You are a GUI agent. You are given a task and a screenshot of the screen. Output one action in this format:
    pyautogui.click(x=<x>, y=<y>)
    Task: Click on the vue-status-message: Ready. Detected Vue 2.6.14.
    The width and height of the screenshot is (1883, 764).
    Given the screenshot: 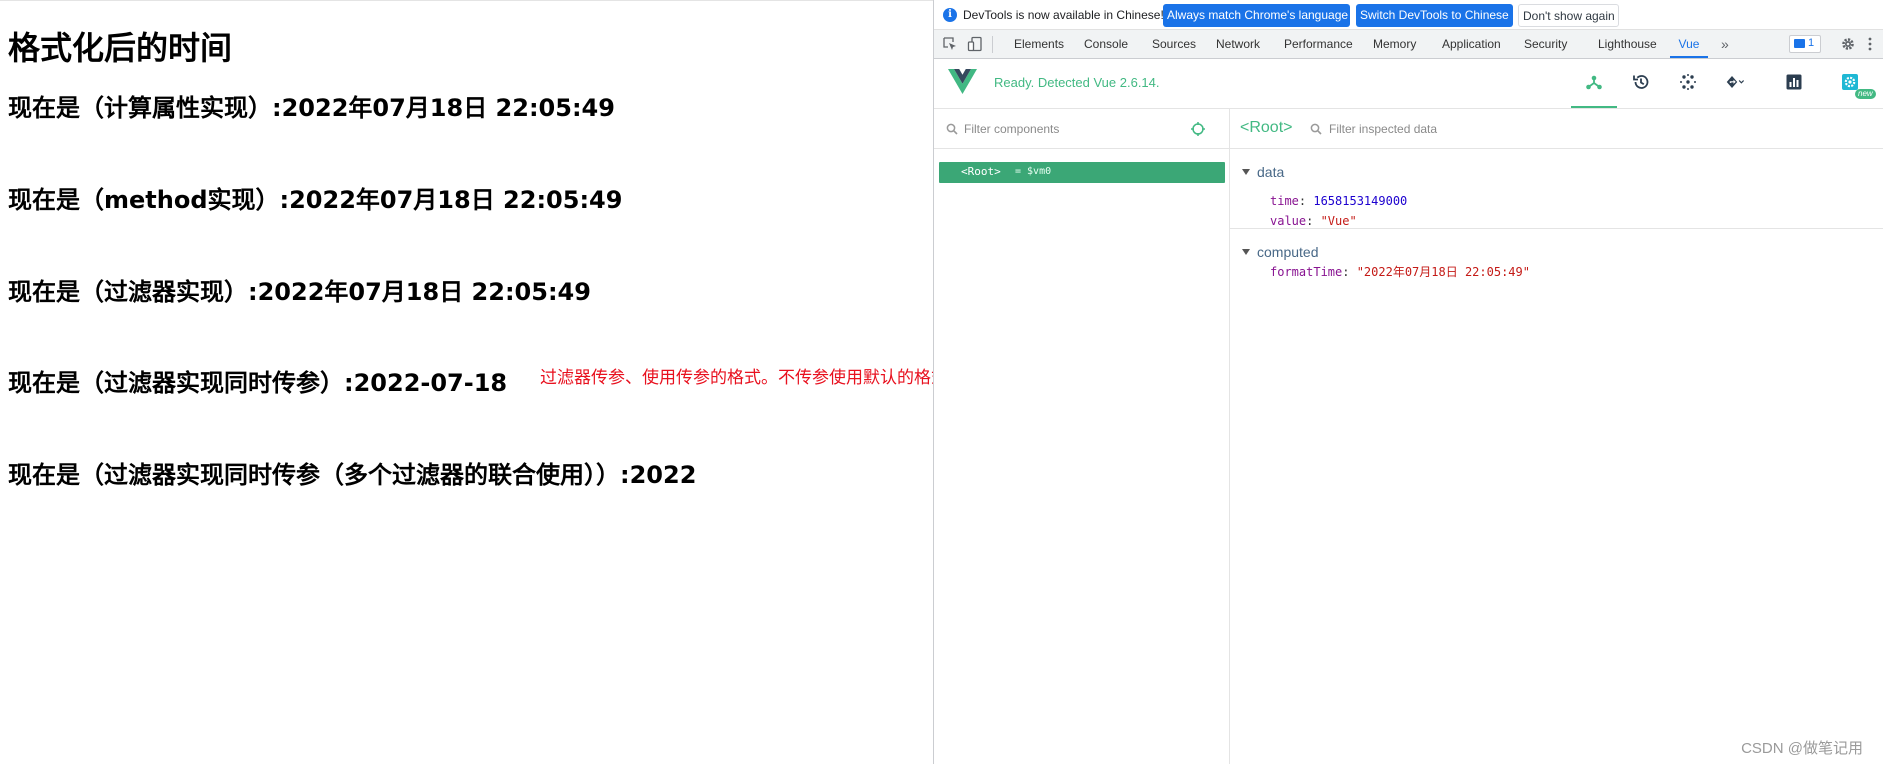 What is the action you would take?
    pyautogui.click(x=1077, y=82)
    